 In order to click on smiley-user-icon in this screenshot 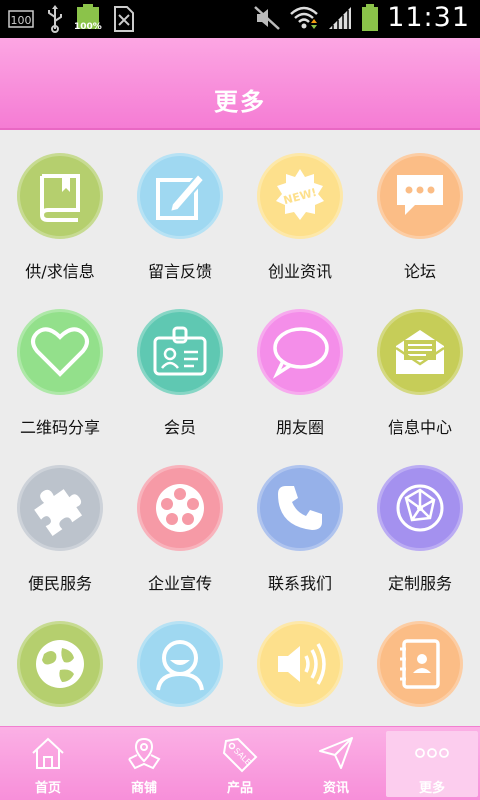, I will do `click(180, 665)`.